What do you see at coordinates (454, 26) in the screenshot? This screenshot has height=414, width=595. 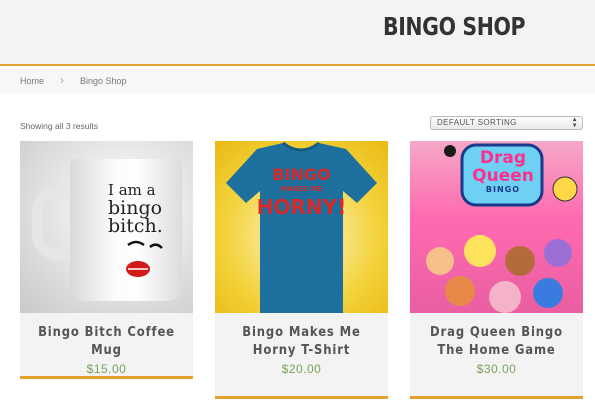 I see `page-title: BINGO SHOP` at bounding box center [454, 26].